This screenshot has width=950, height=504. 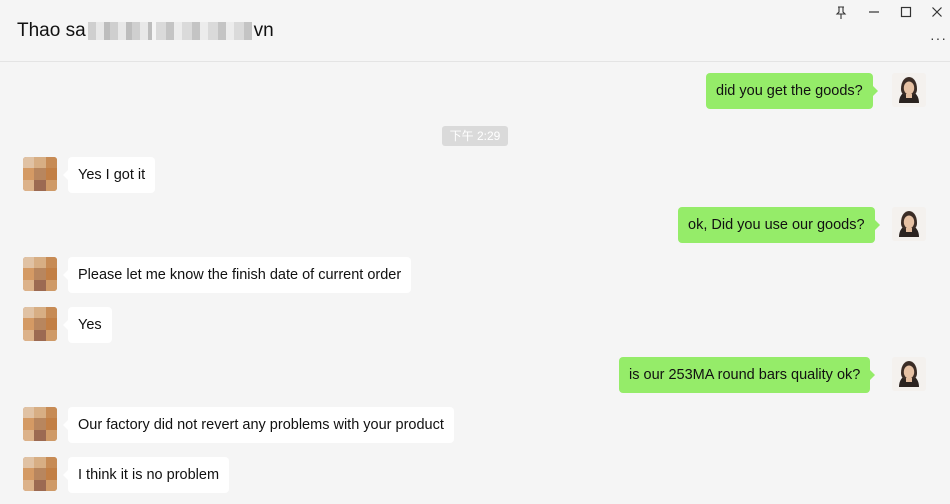 What do you see at coordinates (475, 31) in the screenshot?
I see `chat-header: Thao sa vn ···` at bounding box center [475, 31].